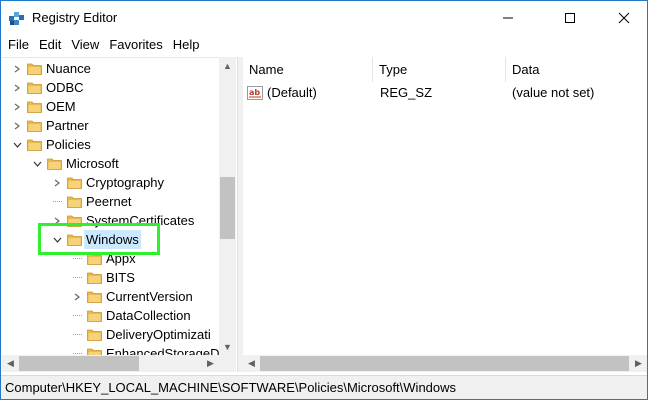  Describe the element at coordinates (227, 363) in the screenshot. I see `scrollbar-corner` at that location.